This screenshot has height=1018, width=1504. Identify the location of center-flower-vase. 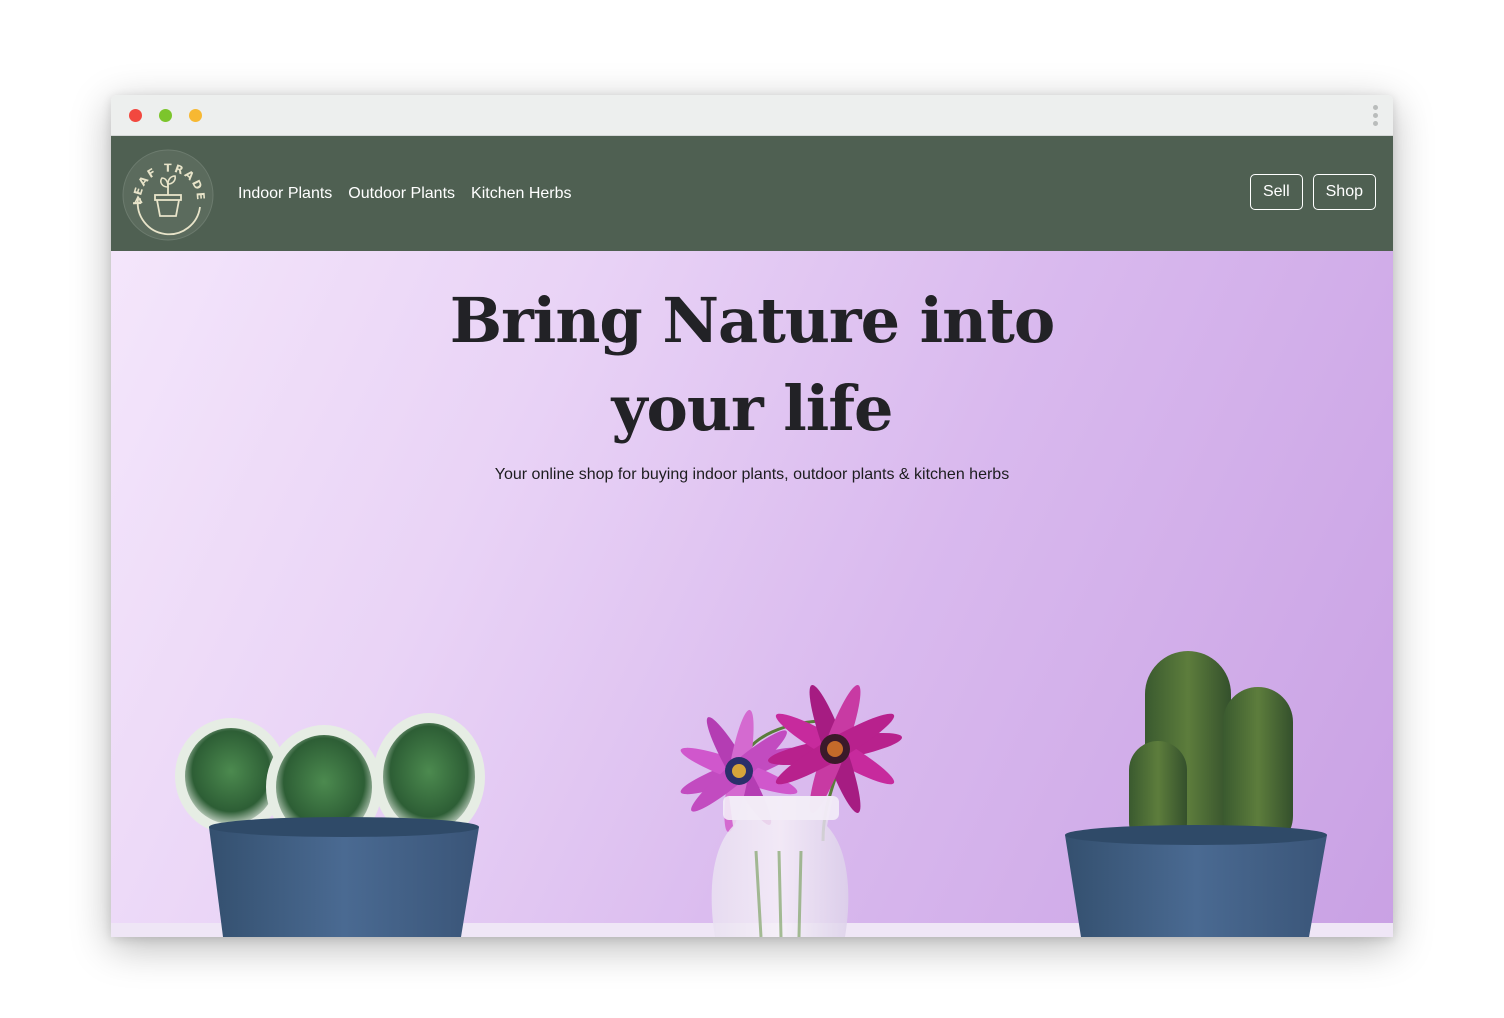
(791, 810).